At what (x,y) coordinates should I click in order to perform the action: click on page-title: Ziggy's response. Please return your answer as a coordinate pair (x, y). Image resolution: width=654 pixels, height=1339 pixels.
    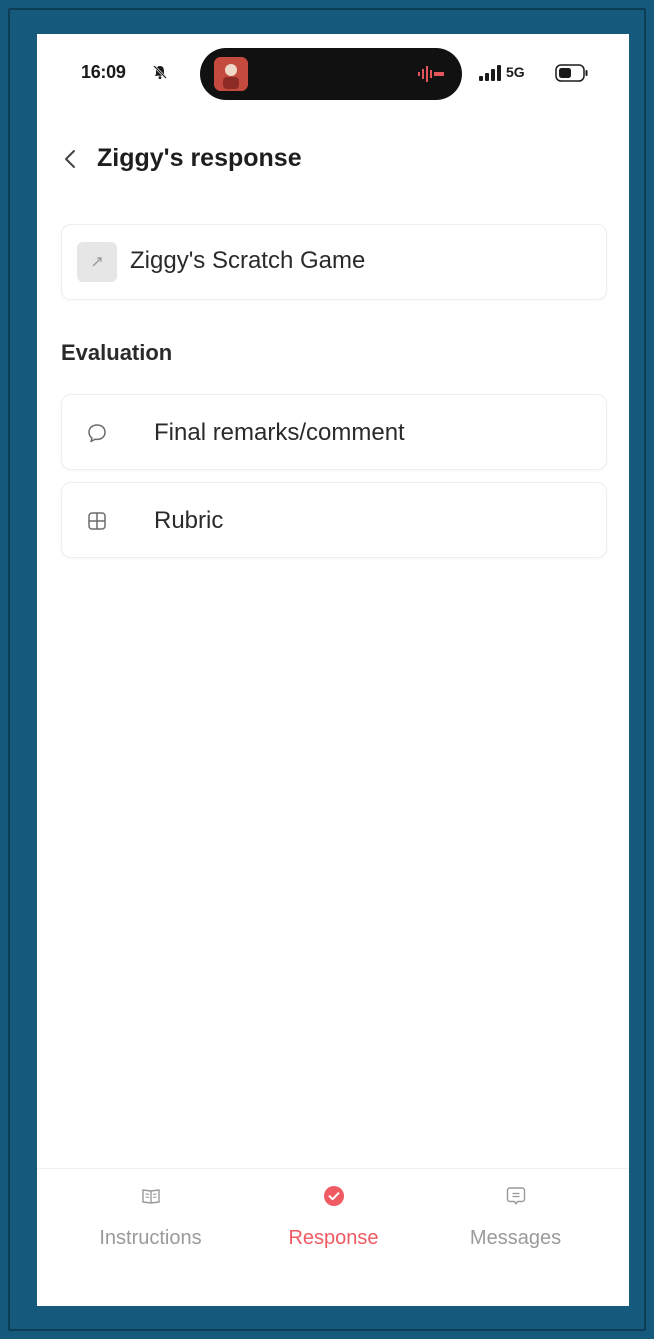
    Looking at the image, I should click on (199, 158).